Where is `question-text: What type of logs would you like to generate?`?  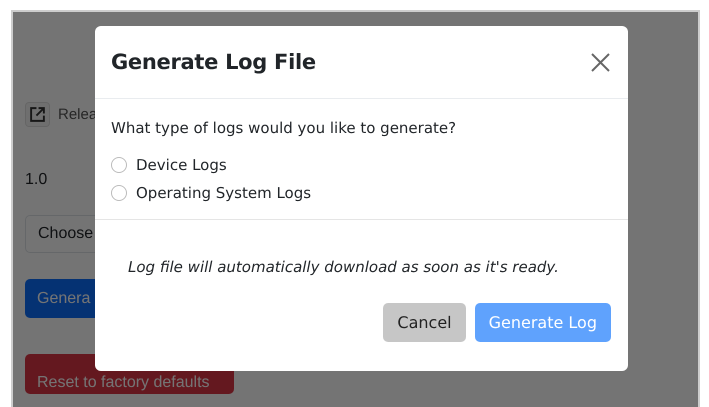 question-text: What type of logs would you like to generate? is located at coordinates (284, 128).